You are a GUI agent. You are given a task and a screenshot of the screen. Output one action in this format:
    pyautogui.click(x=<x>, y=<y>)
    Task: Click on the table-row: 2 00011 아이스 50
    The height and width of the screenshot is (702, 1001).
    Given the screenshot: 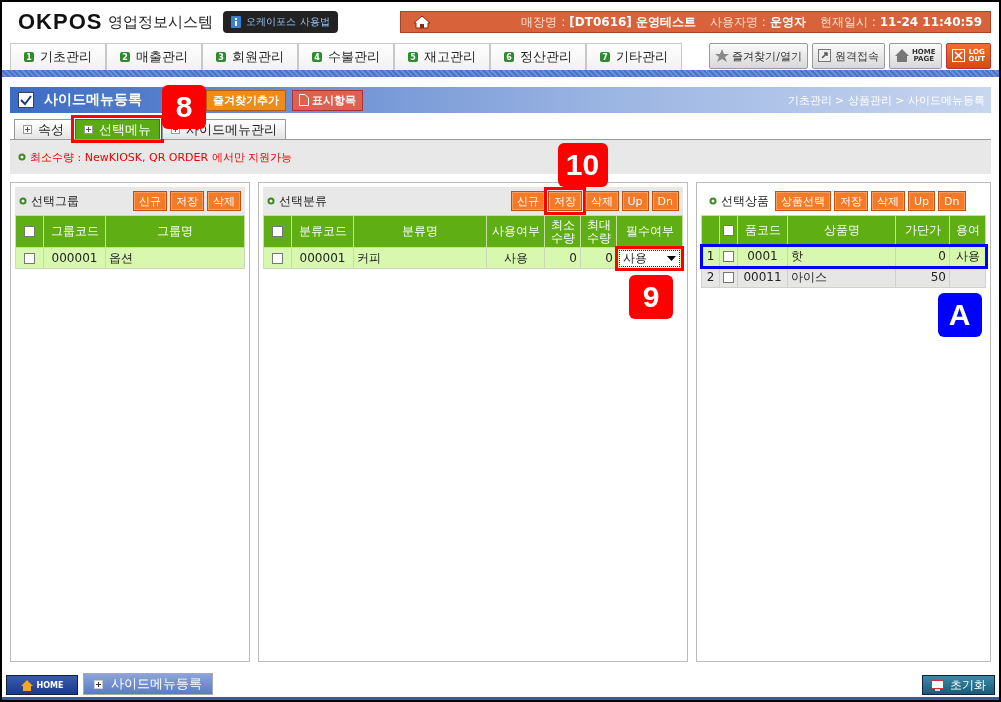 What is the action you would take?
    pyautogui.click(x=843, y=277)
    